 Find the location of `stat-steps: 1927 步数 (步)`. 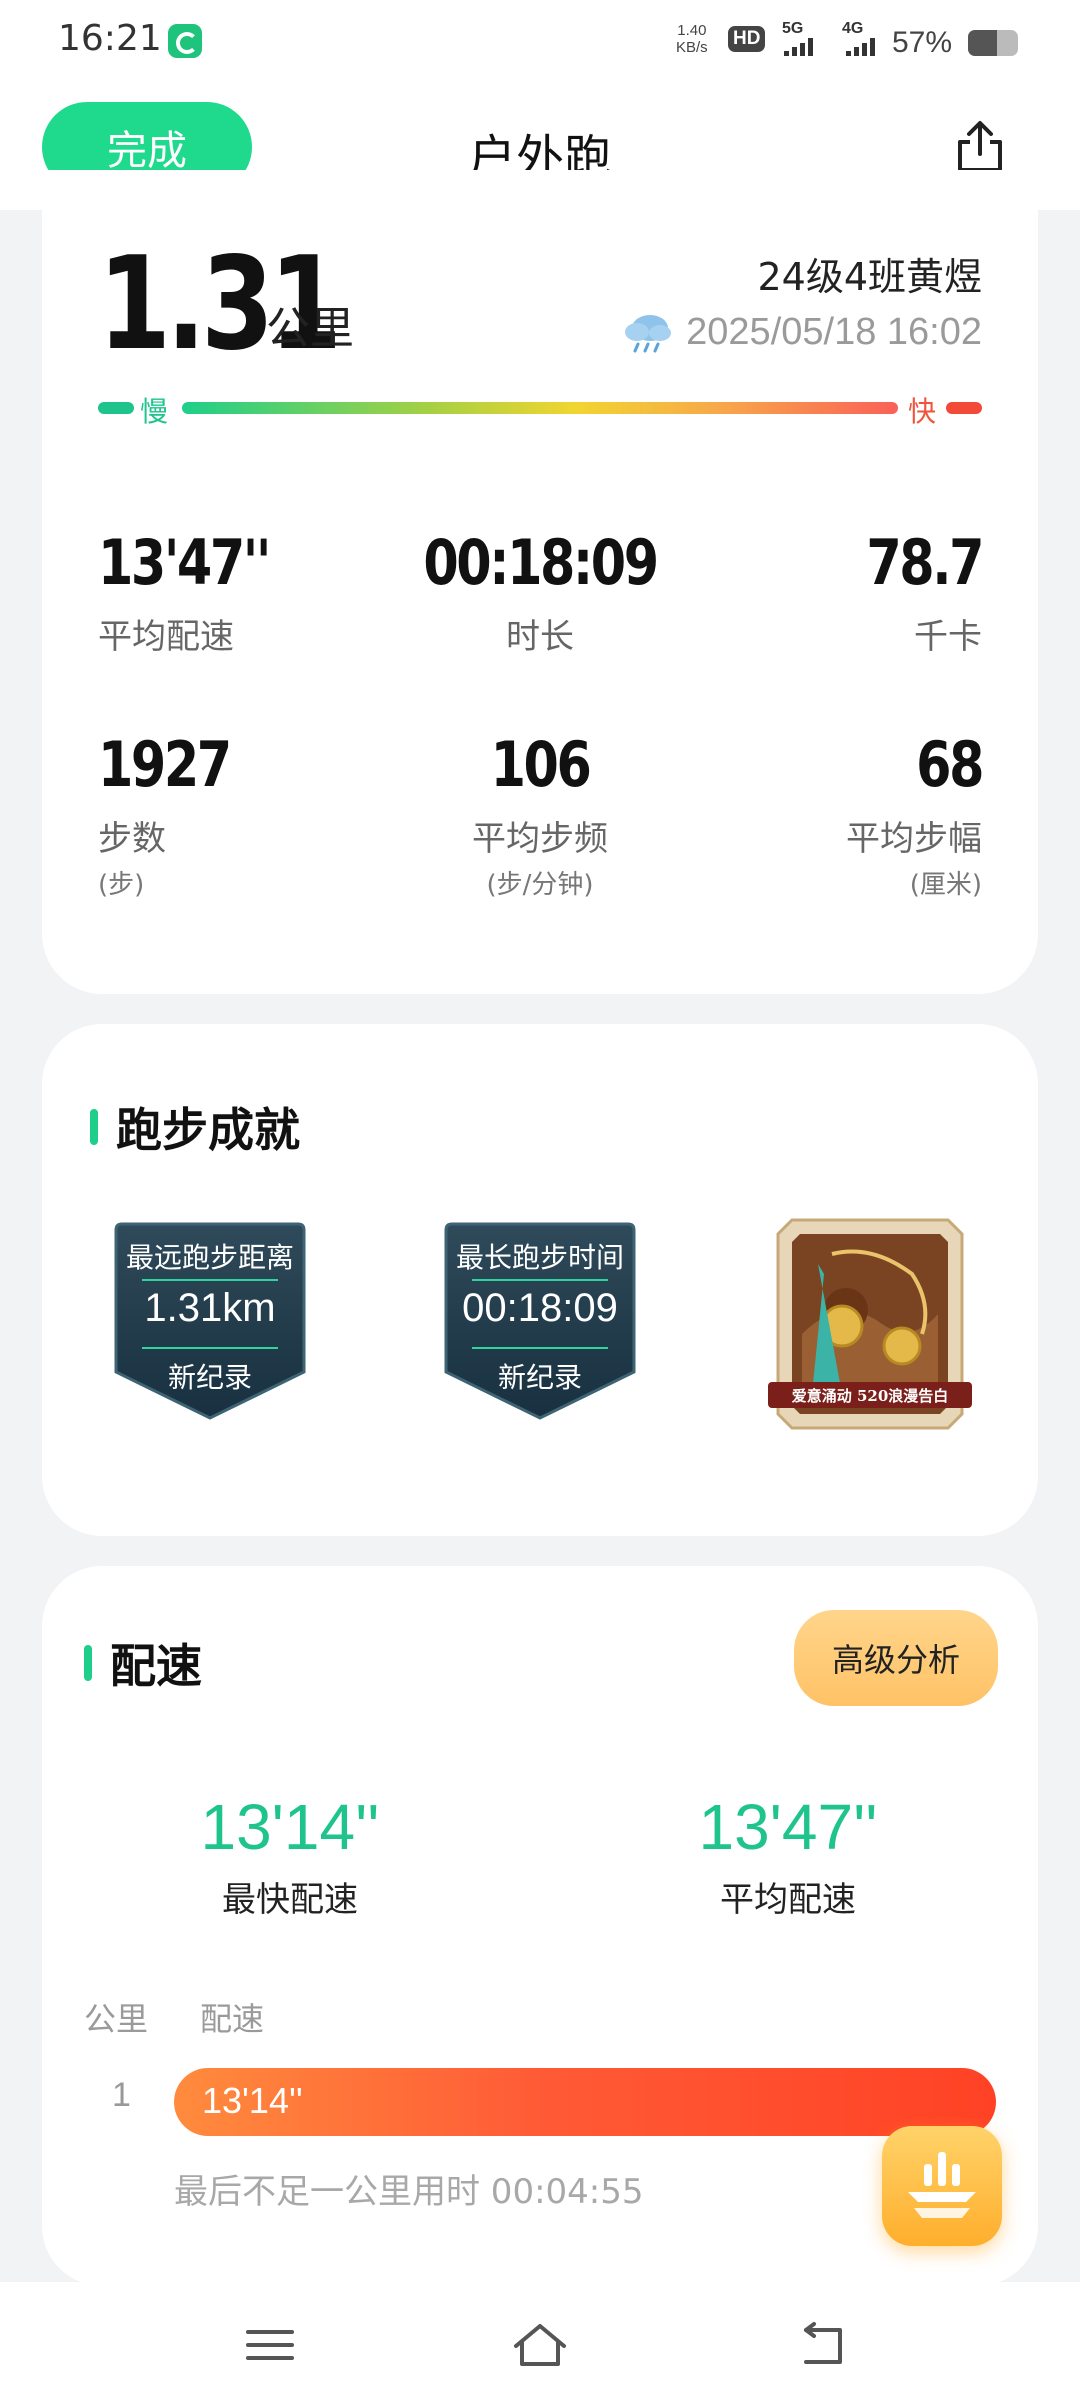

stat-steps: 1927 步数 (步) is located at coordinates (248, 814).